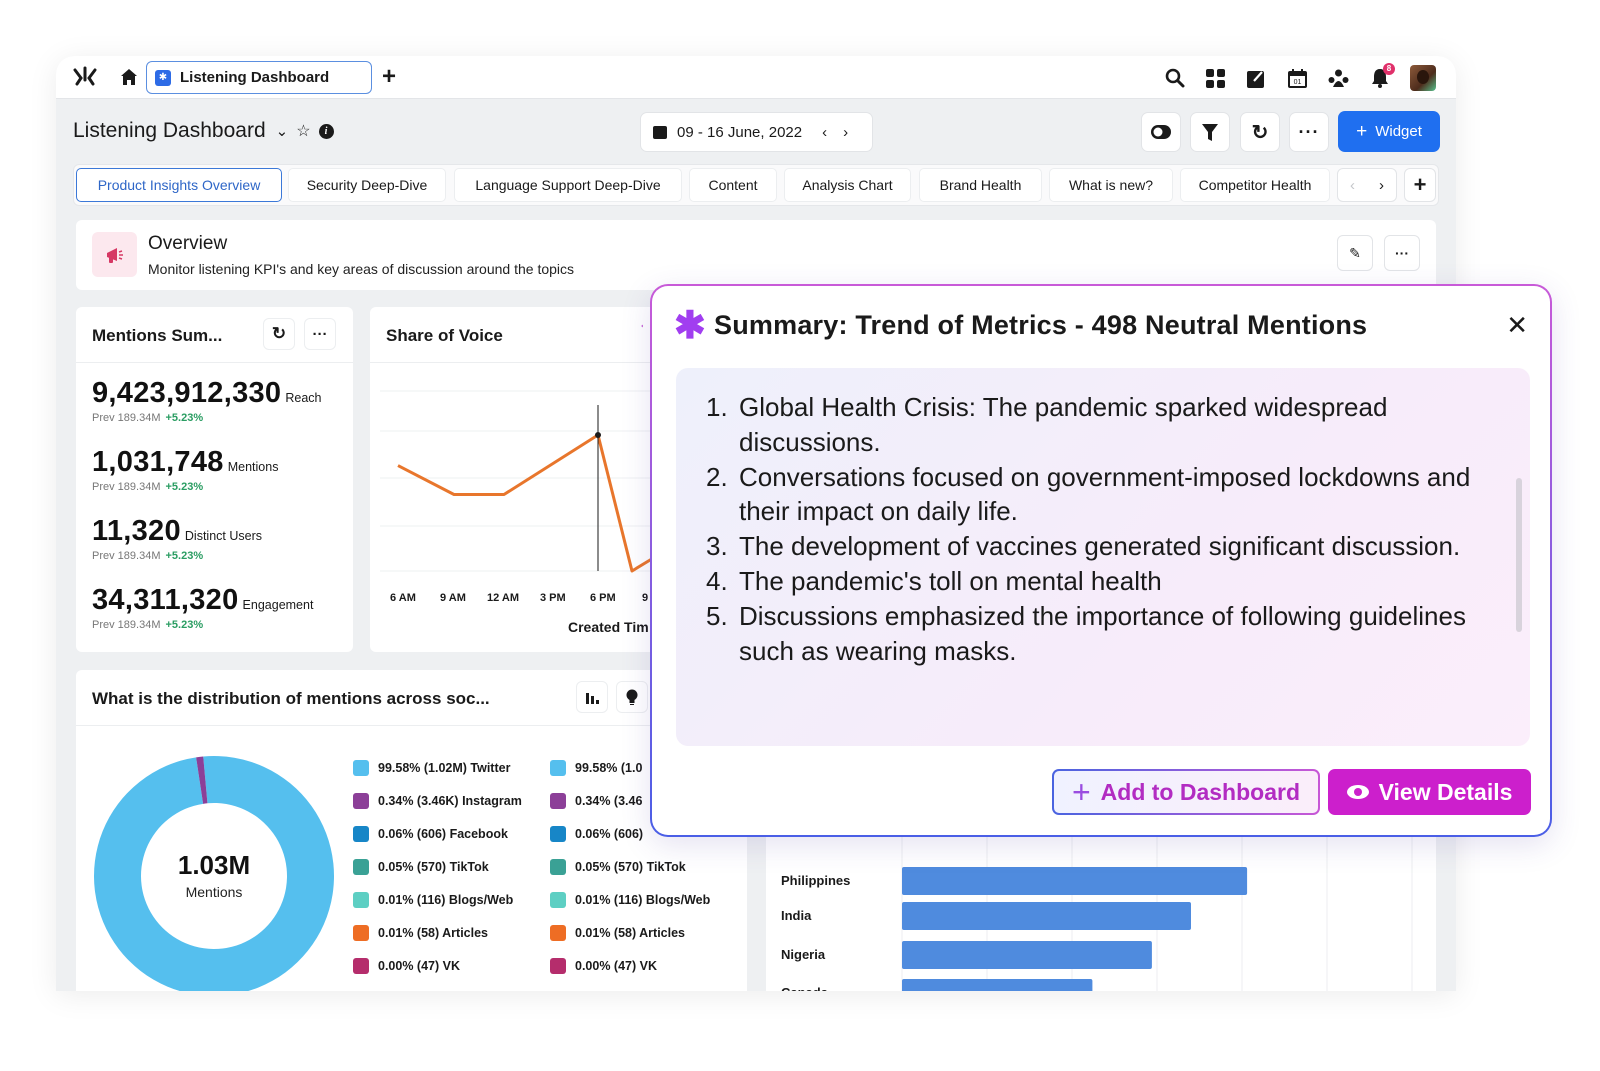 This screenshot has width=1600, height=1071. What do you see at coordinates (1389, 68) in the screenshot?
I see `notification-badge: 8` at bounding box center [1389, 68].